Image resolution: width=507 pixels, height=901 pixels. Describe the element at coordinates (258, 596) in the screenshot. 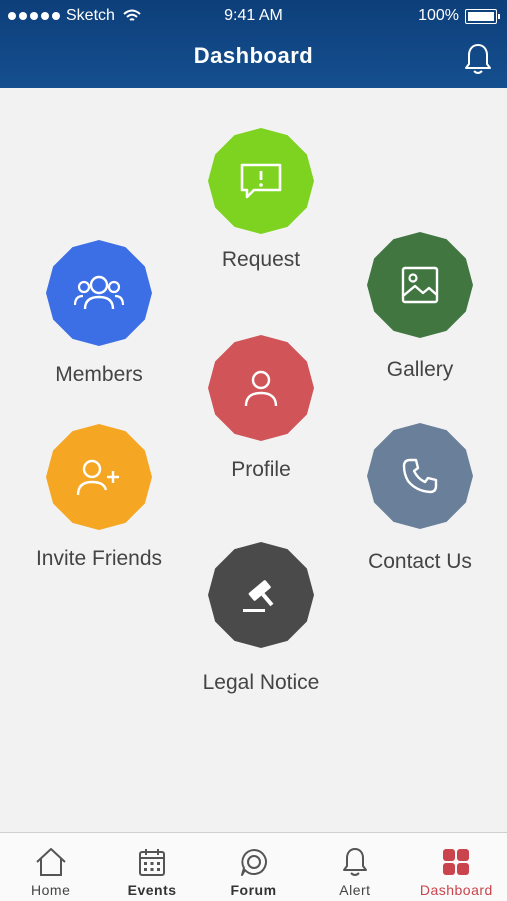

I see `gavel-icon` at that location.